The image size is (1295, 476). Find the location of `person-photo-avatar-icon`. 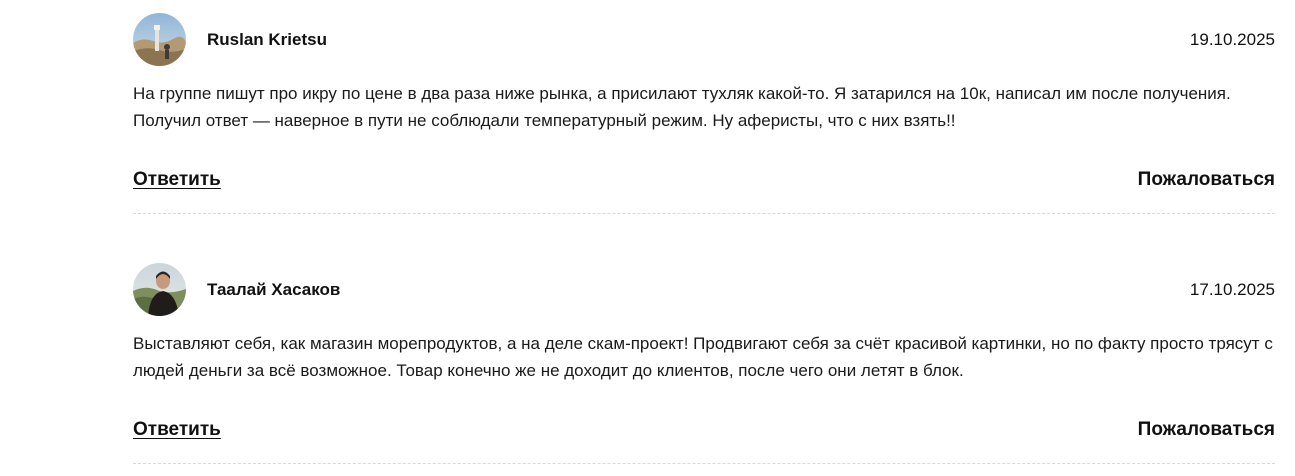

person-photo-avatar-icon is located at coordinates (159, 289).